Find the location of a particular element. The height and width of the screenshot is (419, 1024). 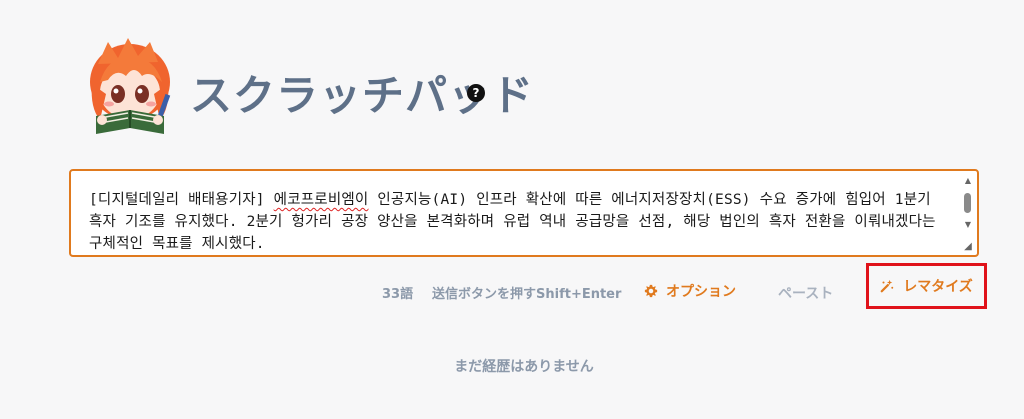

scroll-up-arrow-icon: ▲ is located at coordinates (968, 181).